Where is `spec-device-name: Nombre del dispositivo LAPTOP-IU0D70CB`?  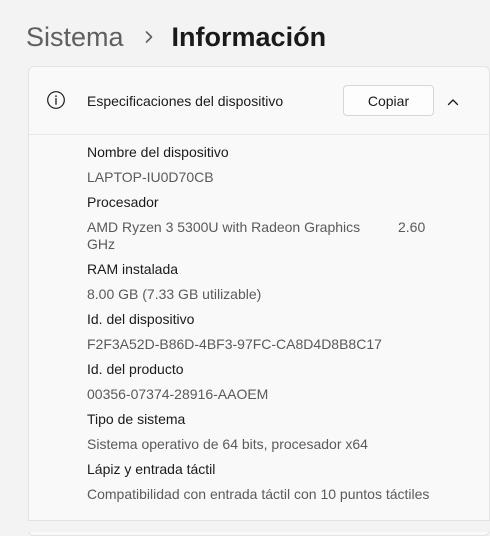 spec-device-name: Nombre del dispositivo LAPTOP-IU0D70CB is located at coordinates (283, 165).